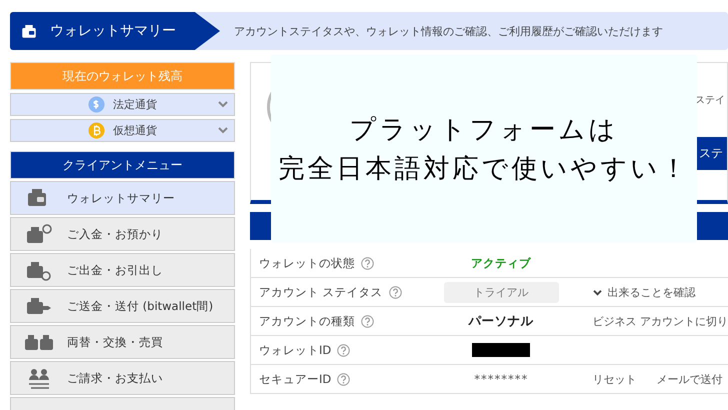 This screenshot has width=728, height=410. I want to click on menu-header: クライアントメニュー, so click(122, 165).